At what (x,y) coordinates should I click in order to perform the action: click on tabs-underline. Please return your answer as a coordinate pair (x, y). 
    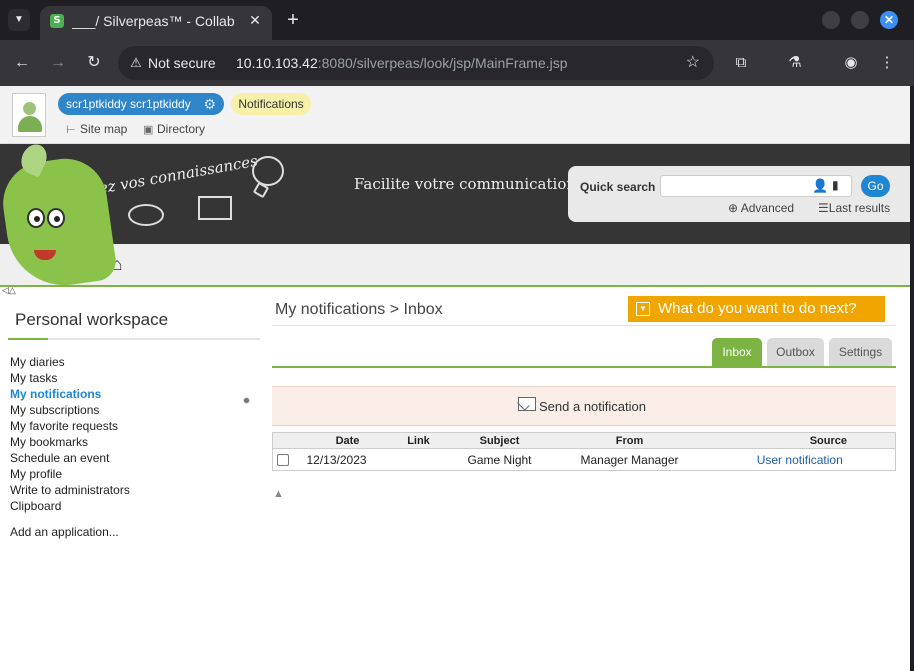
    Looking at the image, I should click on (584, 367).